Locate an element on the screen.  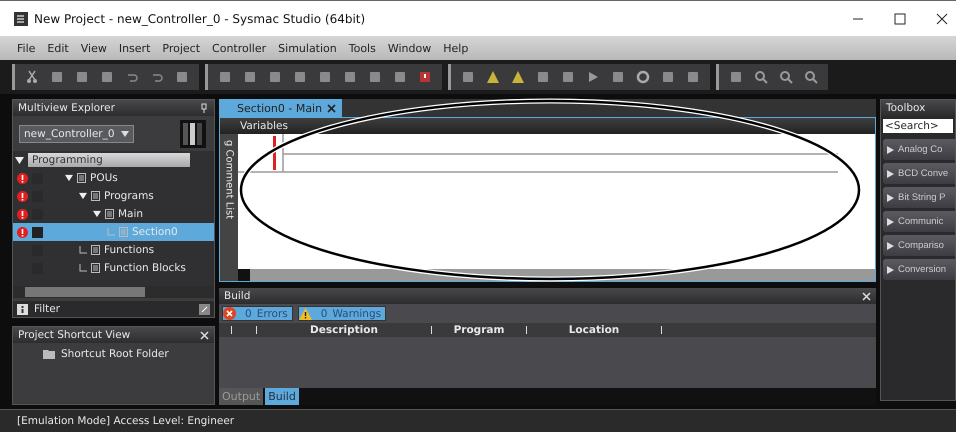
editor-tab: Section0 - Main is located at coordinates (280, 108).